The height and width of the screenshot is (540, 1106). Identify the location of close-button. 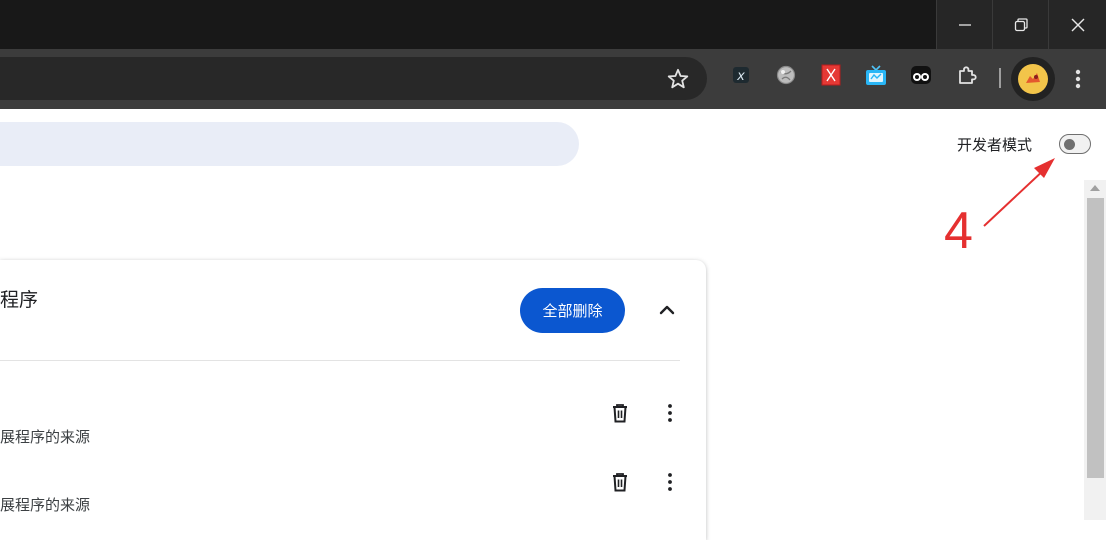
(1077, 24).